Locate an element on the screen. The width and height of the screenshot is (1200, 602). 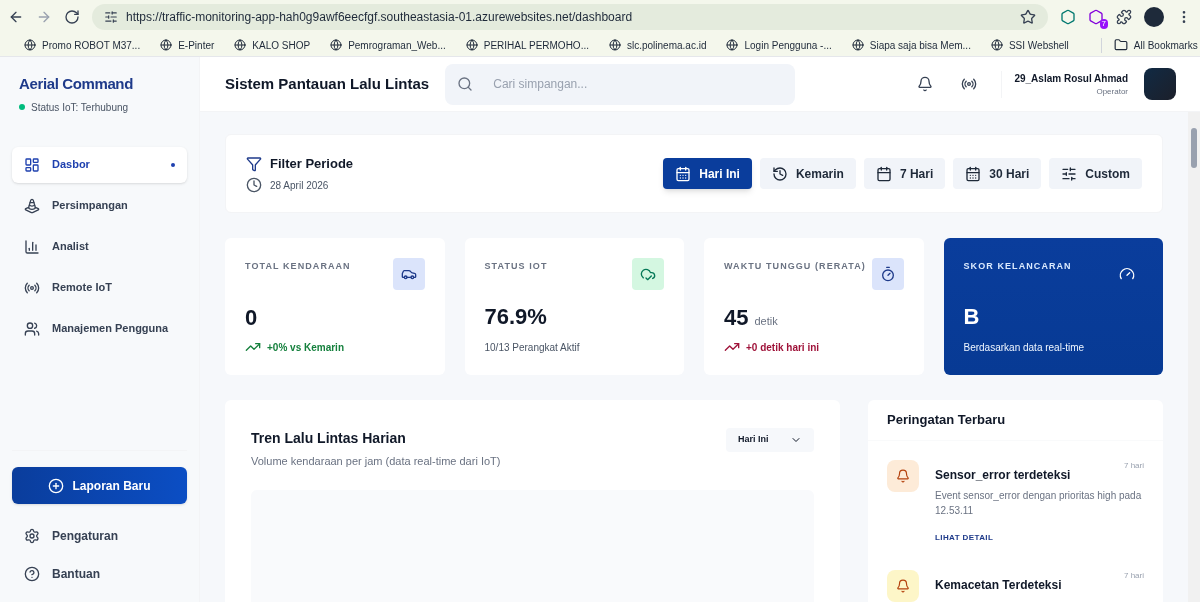
notification-icon is located at coordinates (925, 84).